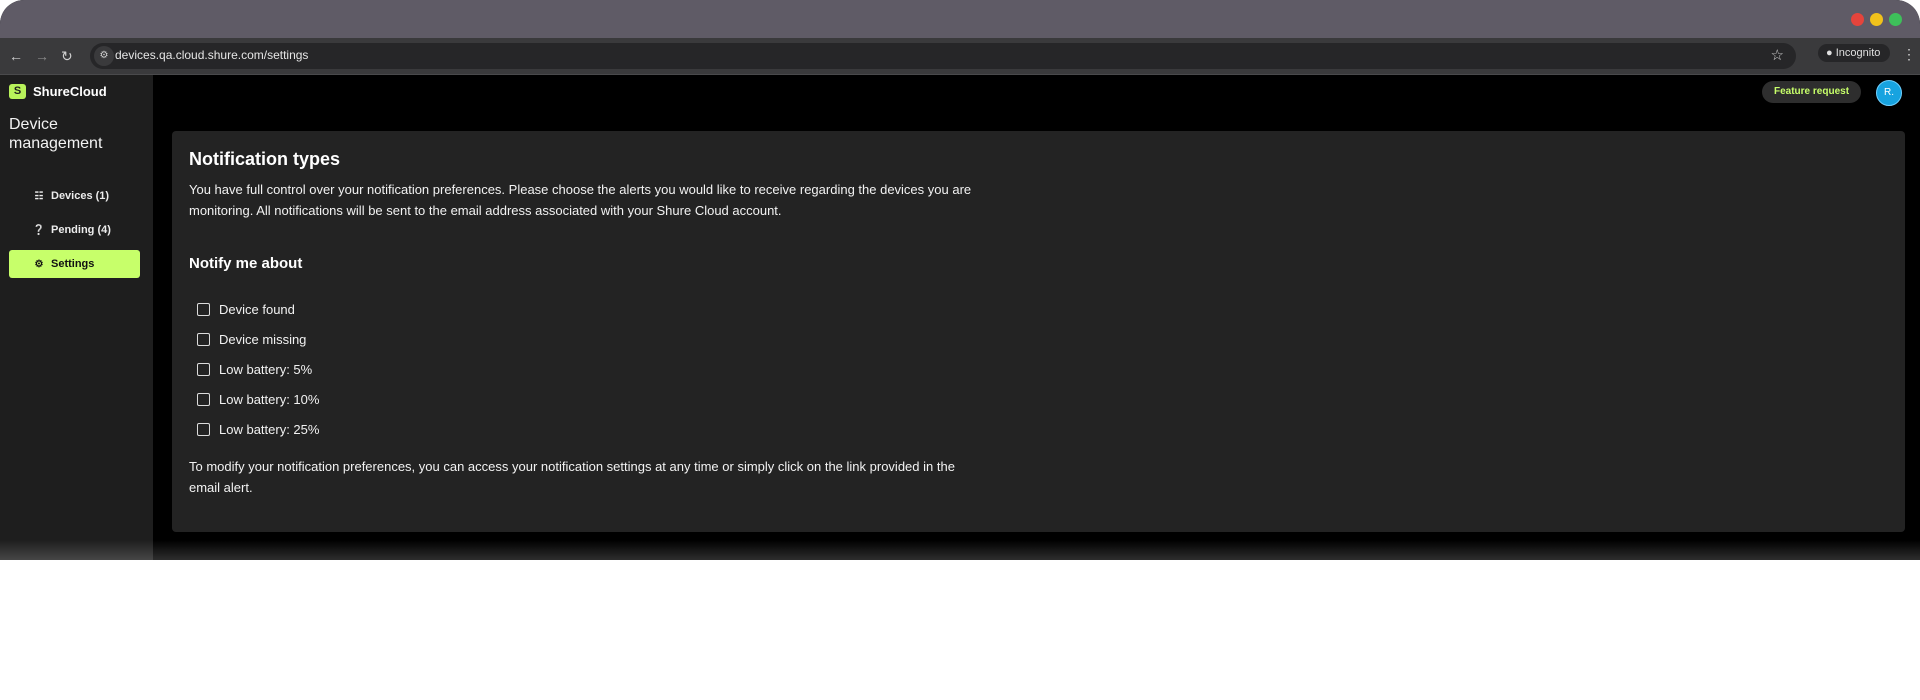  Describe the element at coordinates (943, 56) in the screenshot. I see `address-bar: ⚙ devices.qa.cloud.shure.com/settings ☆` at that location.